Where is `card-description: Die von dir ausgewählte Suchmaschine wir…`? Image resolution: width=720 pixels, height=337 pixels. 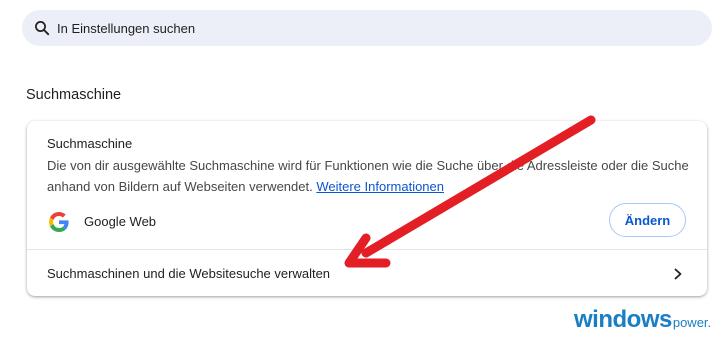 card-description: Die von dir ausgewählte Suchmaschine wir… is located at coordinates (372, 176).